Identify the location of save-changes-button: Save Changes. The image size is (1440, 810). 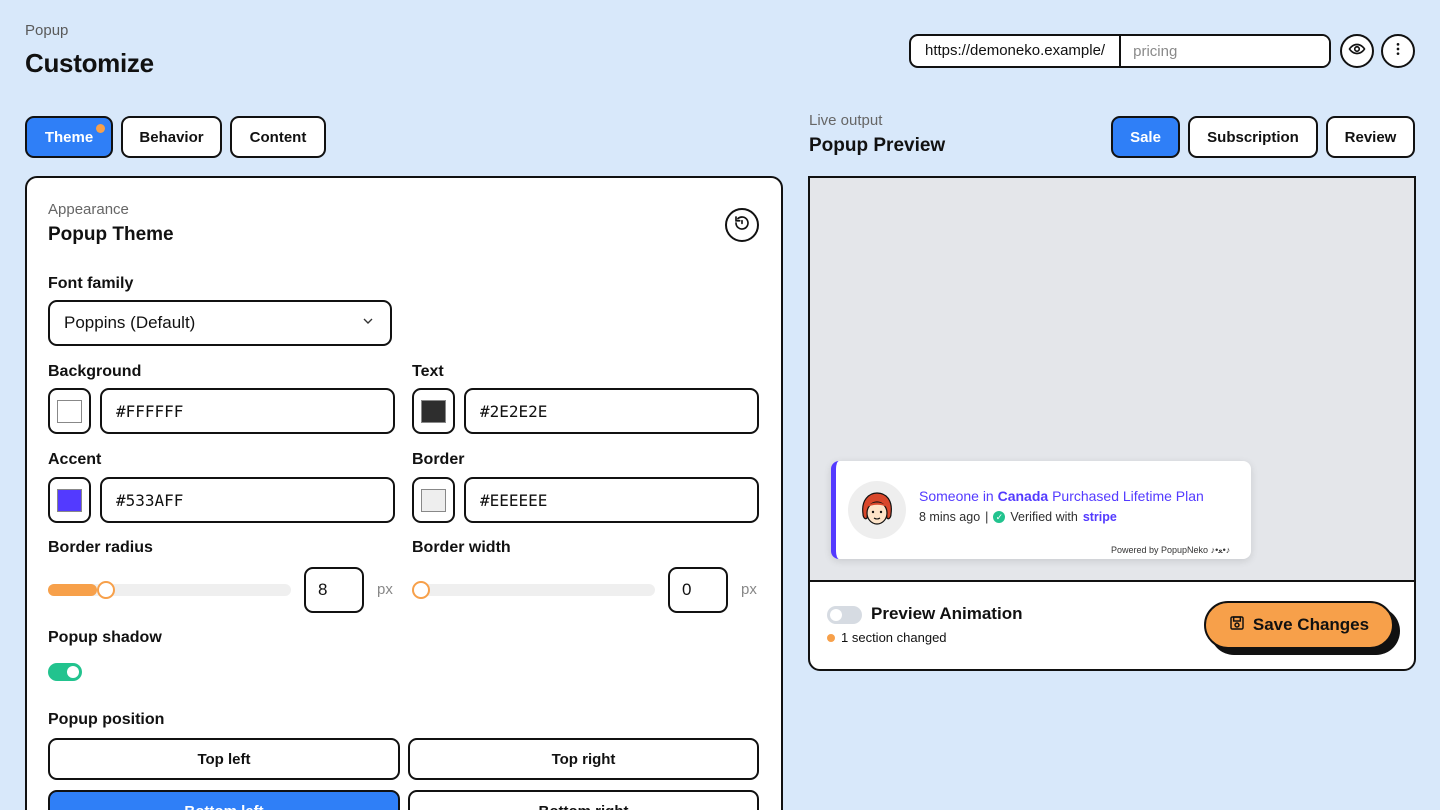
(1299, 625).